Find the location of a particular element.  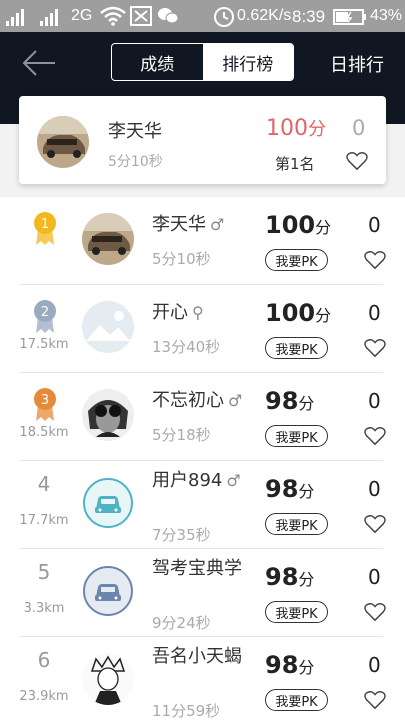

ranking-row: 3 18.5km 不忘初心 ♂ 5分18秒 98分 我要PK 0 is located at coordinates (202, 417).